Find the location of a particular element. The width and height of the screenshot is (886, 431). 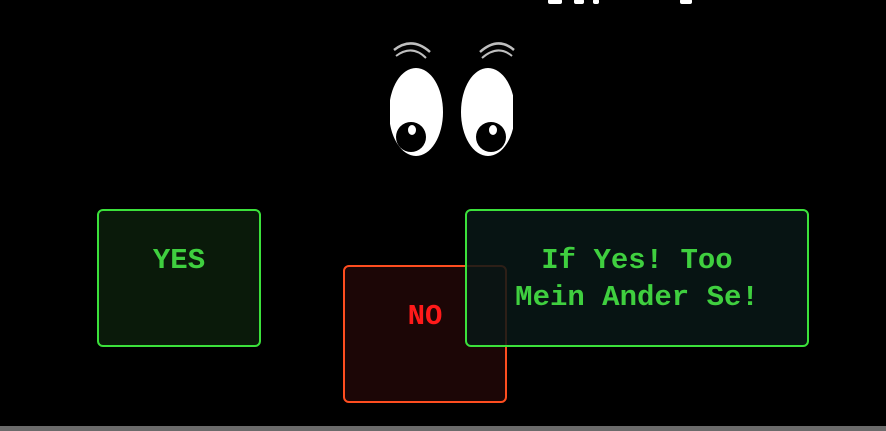

yes-button: YES is located at coordinates (179, 278).